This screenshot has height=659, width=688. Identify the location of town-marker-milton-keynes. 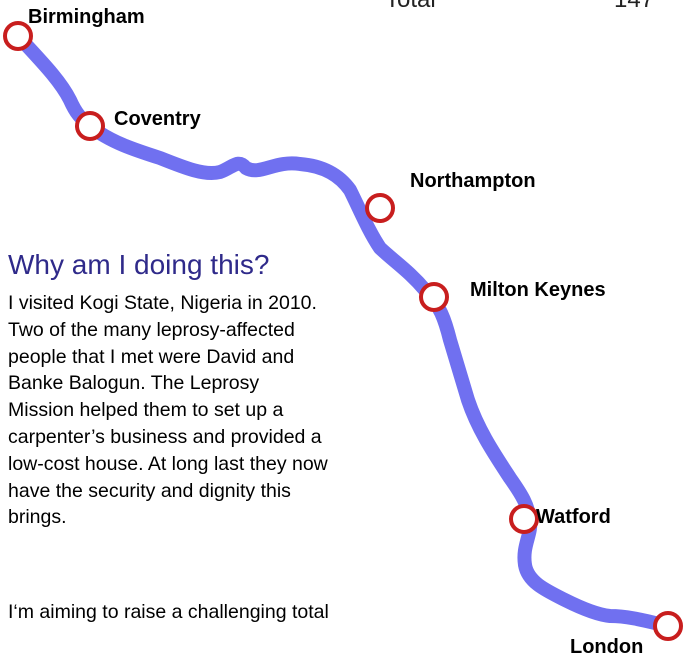
(434, 297).